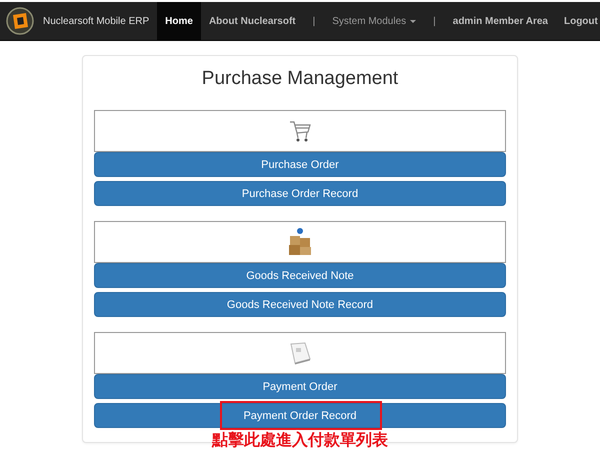 This screenshot has height=458, width=600. I want to click on nav-link: admin Member Area, so click(500, 21).